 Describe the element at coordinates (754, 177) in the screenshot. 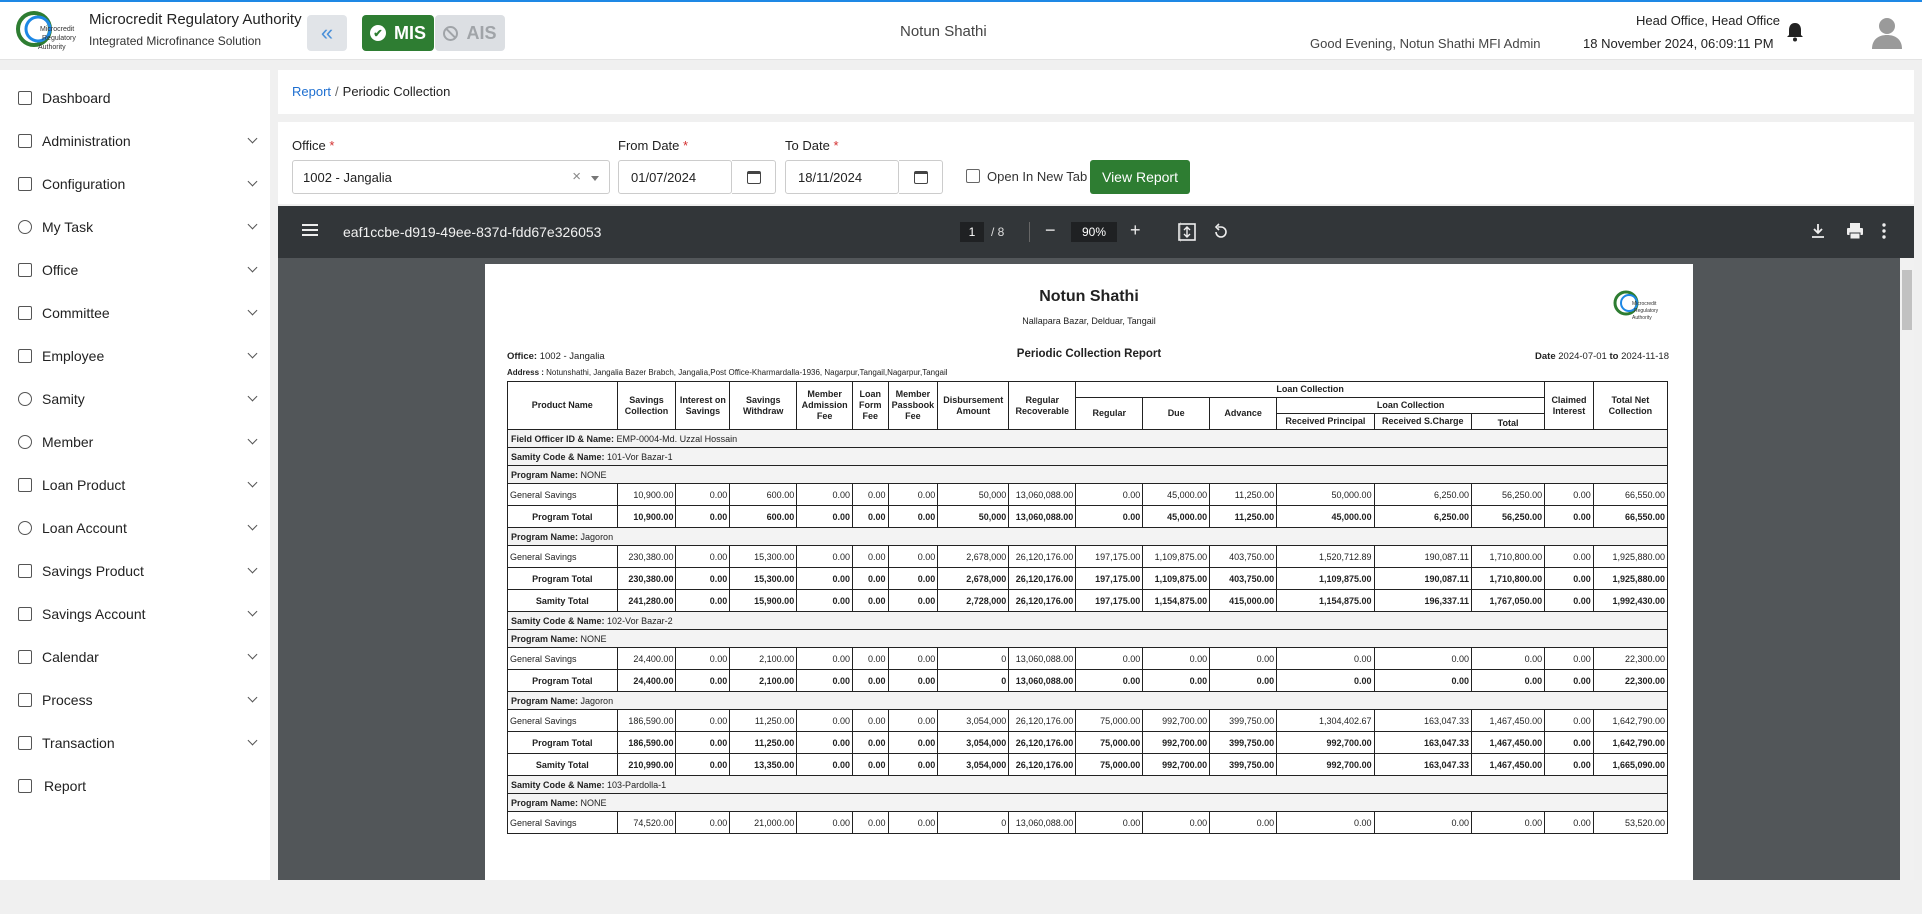

I see `from-date-calendar-button` at that location.